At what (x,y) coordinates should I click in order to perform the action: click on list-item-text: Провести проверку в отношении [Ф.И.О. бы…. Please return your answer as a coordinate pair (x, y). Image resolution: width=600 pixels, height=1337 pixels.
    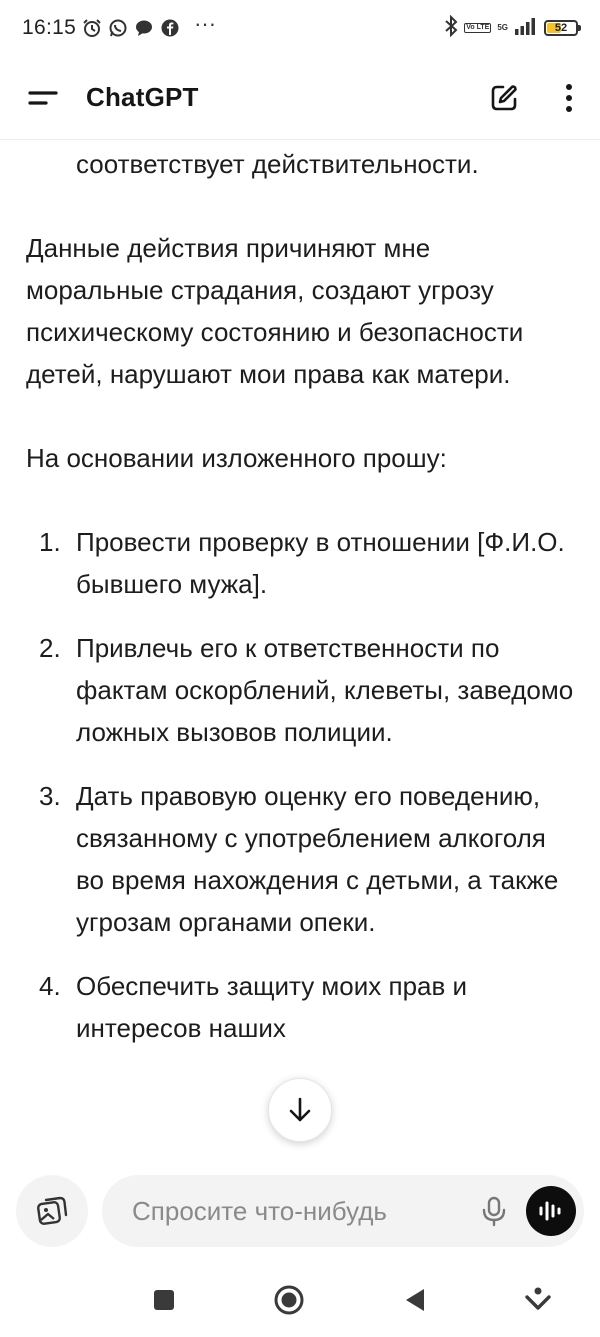
    Looking at the image, I should click on (320, 563).